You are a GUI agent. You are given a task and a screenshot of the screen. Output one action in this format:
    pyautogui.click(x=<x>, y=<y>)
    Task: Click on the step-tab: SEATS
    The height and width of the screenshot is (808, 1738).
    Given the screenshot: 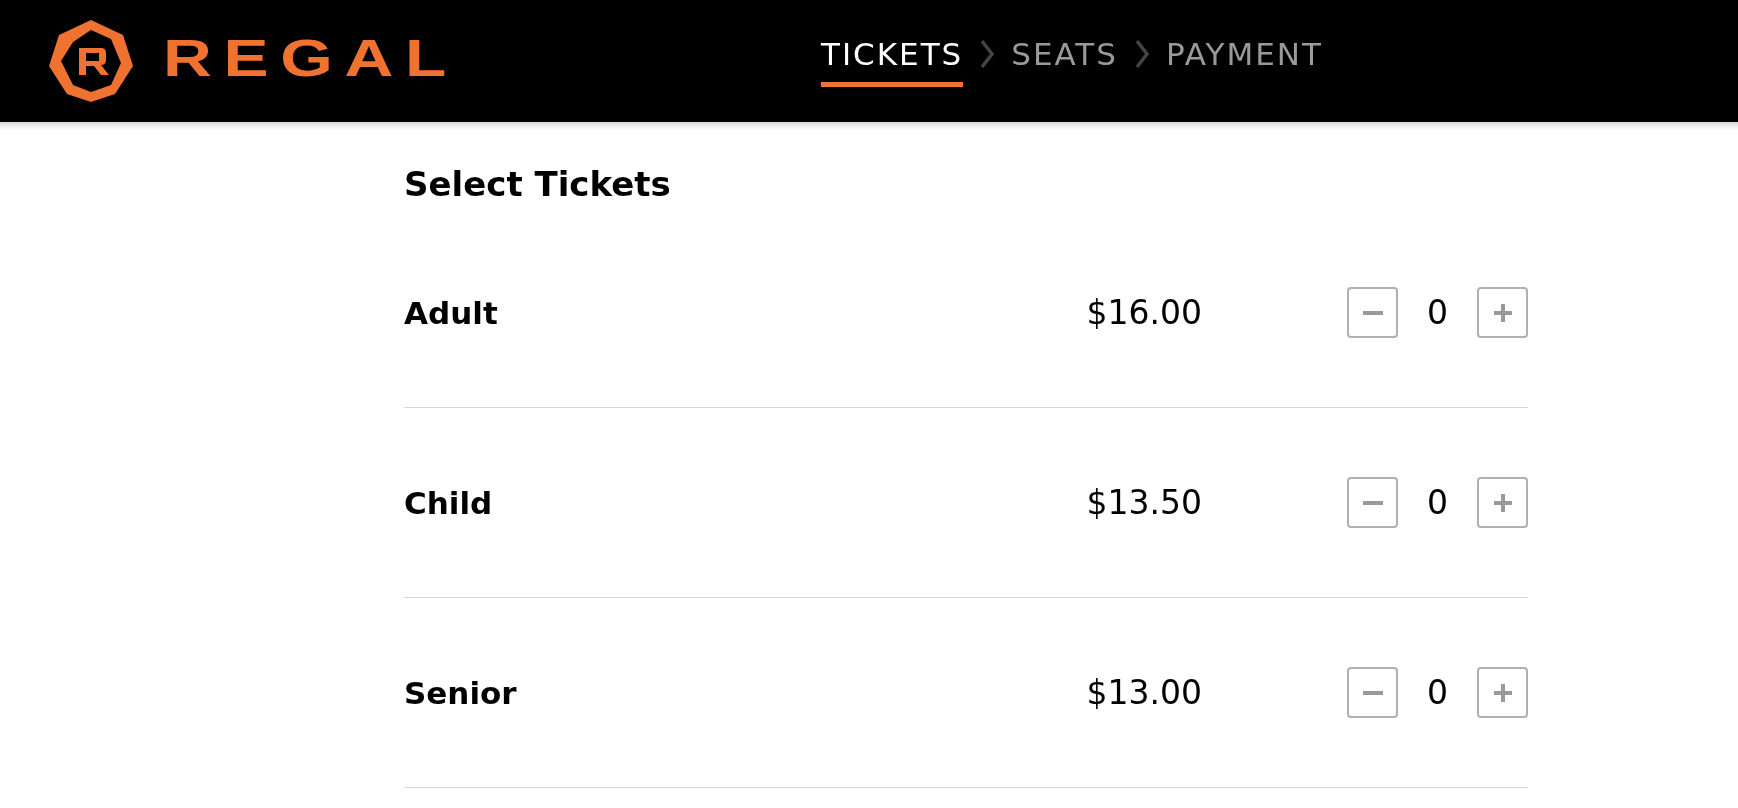 What is the action you would take?
    pyautogui.click(x=1064, y=57)
    